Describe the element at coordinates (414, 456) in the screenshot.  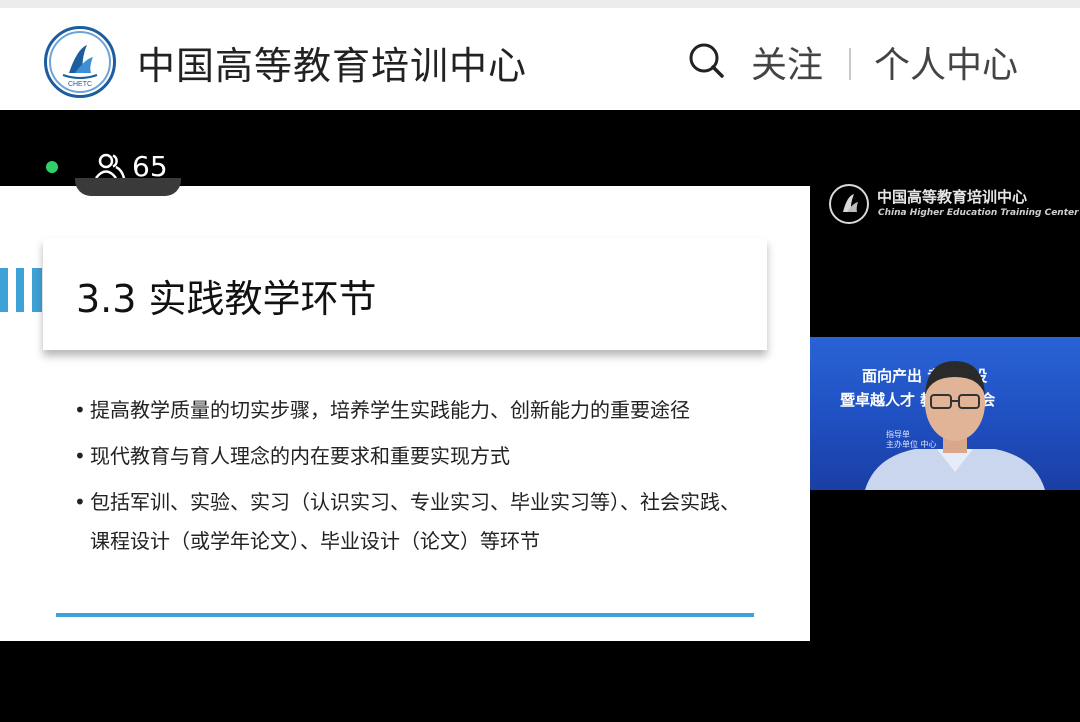
I see `slide-bullet: 现代教育与育人理念的内在要求和重要实现方式` at that location.